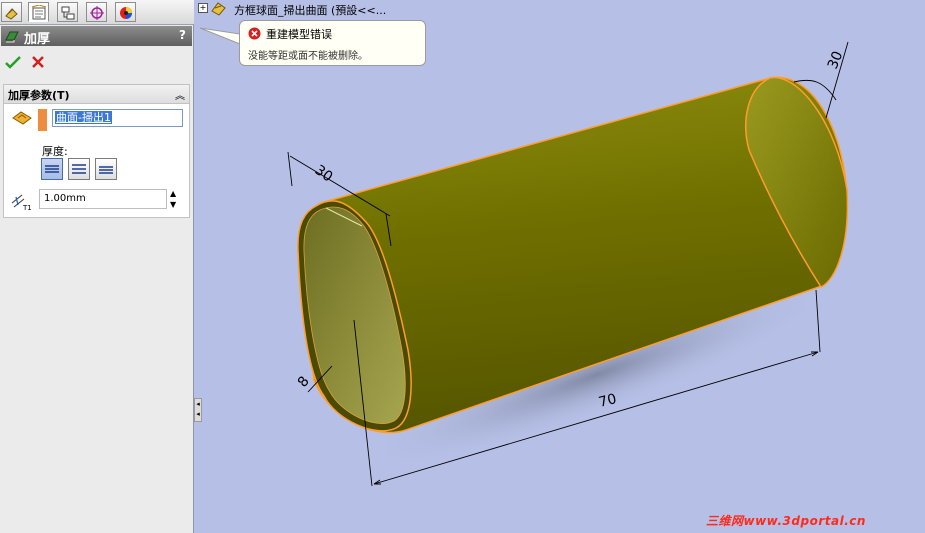 The width and height of the screenshot is (925, 533). Describe the element at coordinates (182, 35) in the screenshot. I see `help-button: ?` at that location.